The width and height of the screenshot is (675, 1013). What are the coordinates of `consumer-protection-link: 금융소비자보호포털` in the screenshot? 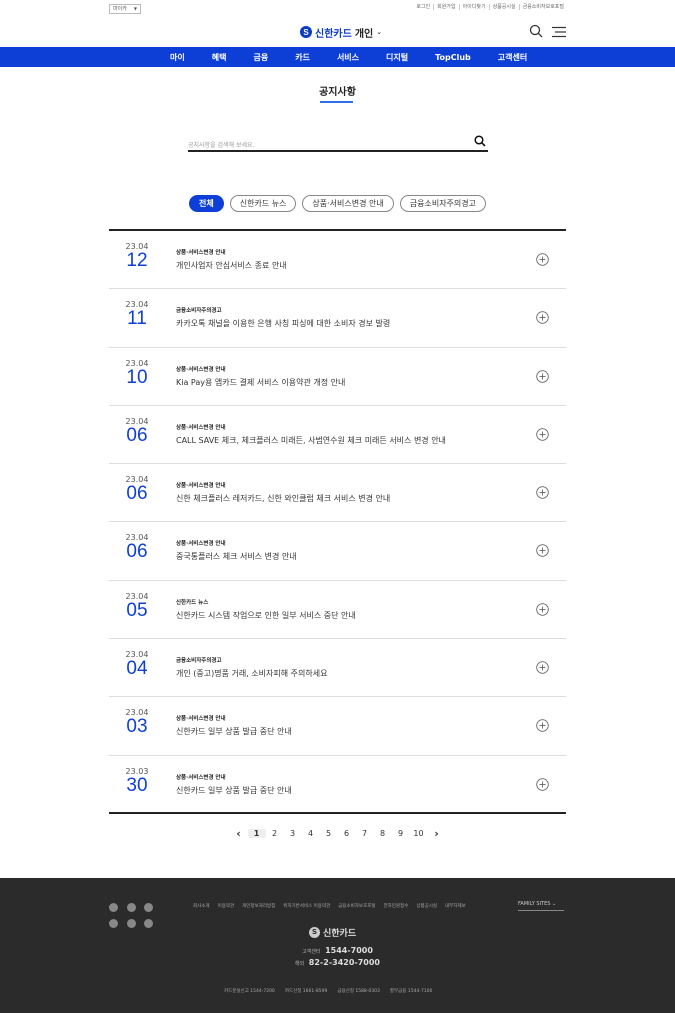 It's located at (542, 7).